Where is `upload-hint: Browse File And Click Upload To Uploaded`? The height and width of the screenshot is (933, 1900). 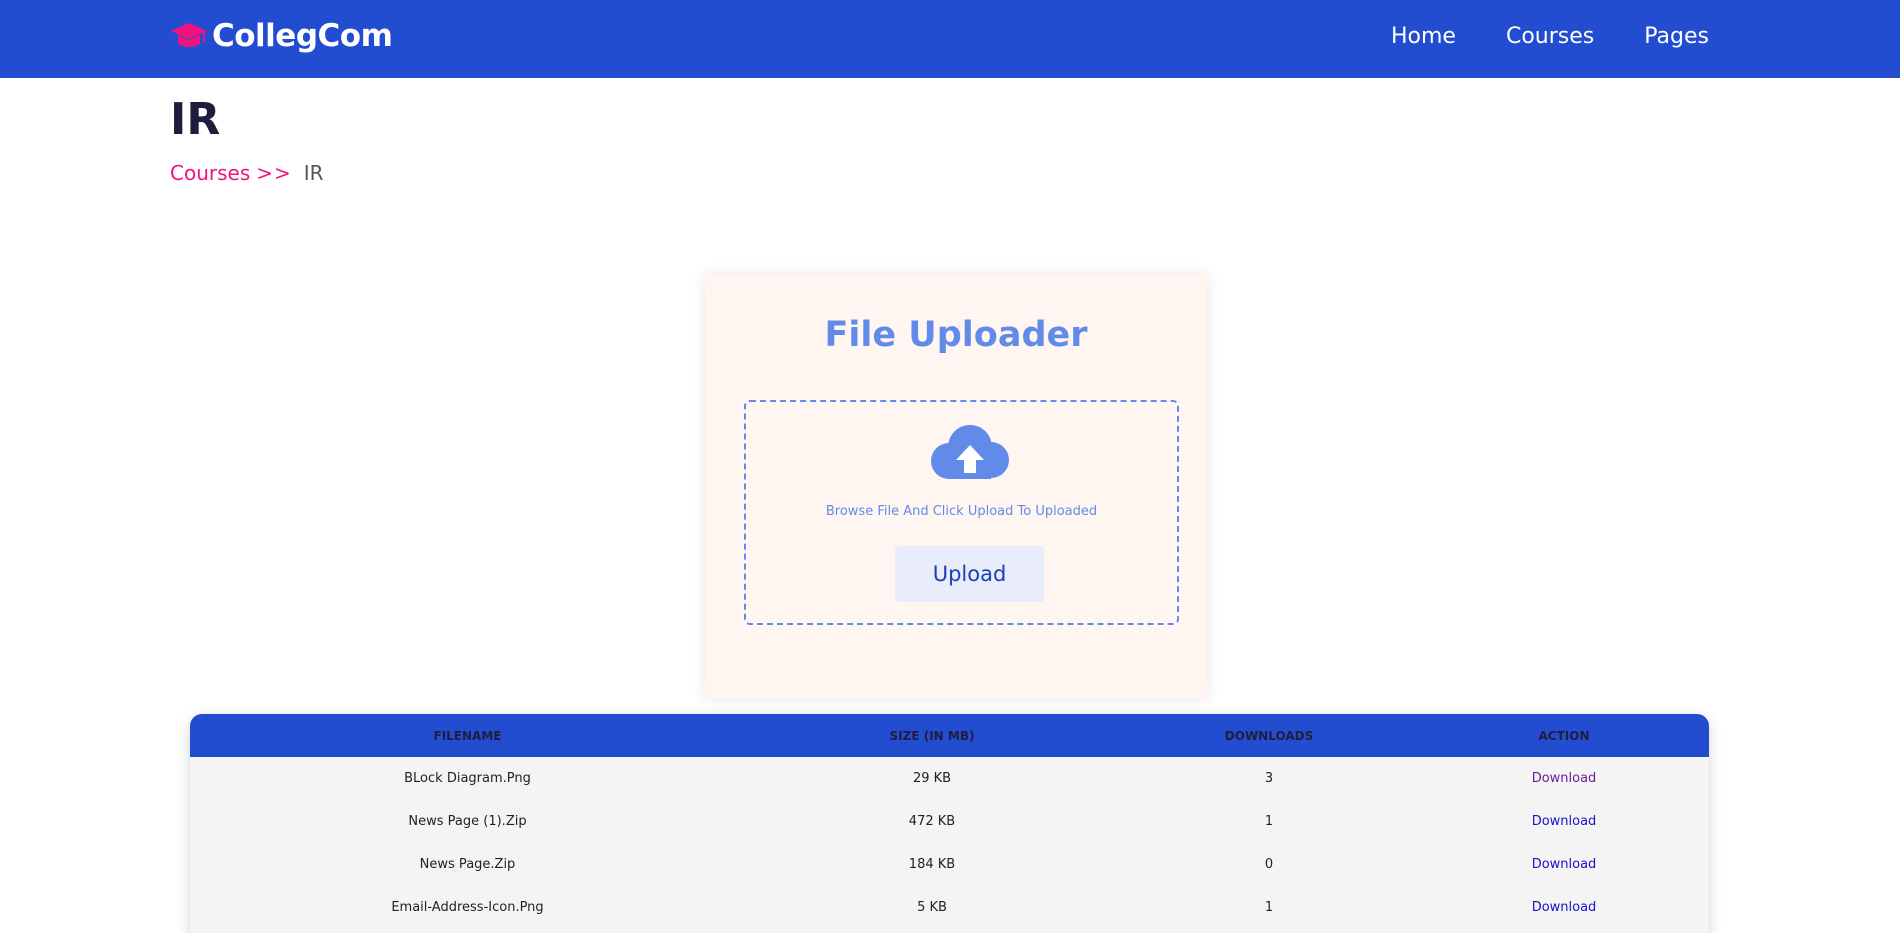
upload-hint: Browse File And Click Upload To Uploaded is located at coordinates (961, 511).